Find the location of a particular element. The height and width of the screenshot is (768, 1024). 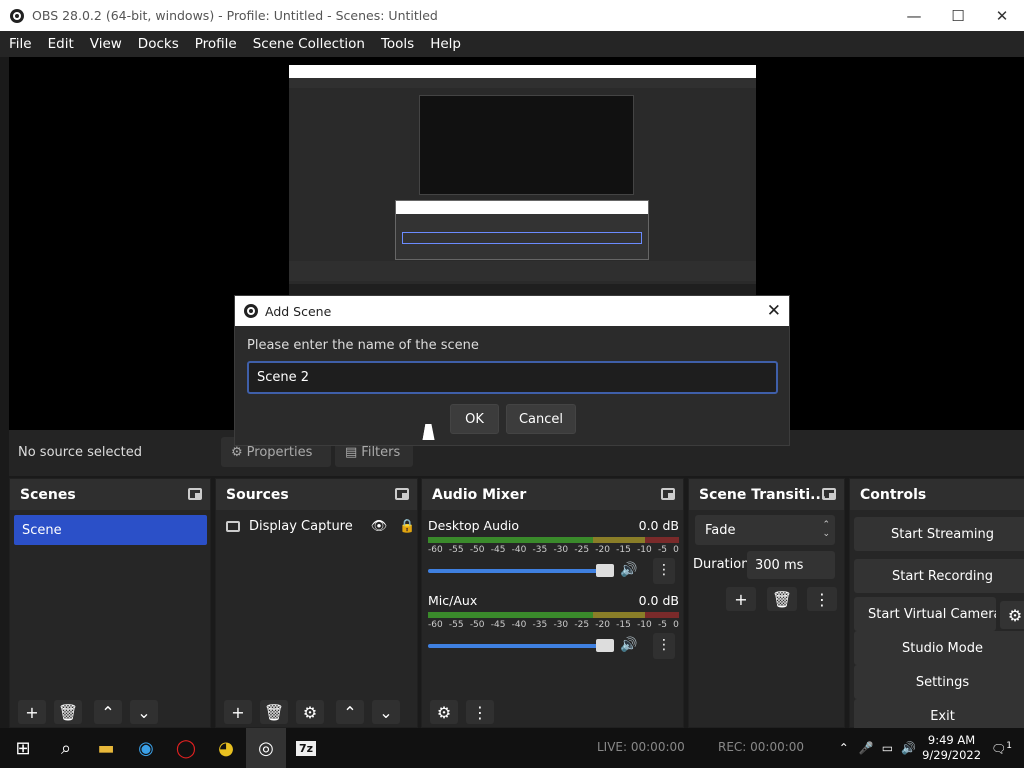

add-scene-button: + is located at coordinates (32, 712).